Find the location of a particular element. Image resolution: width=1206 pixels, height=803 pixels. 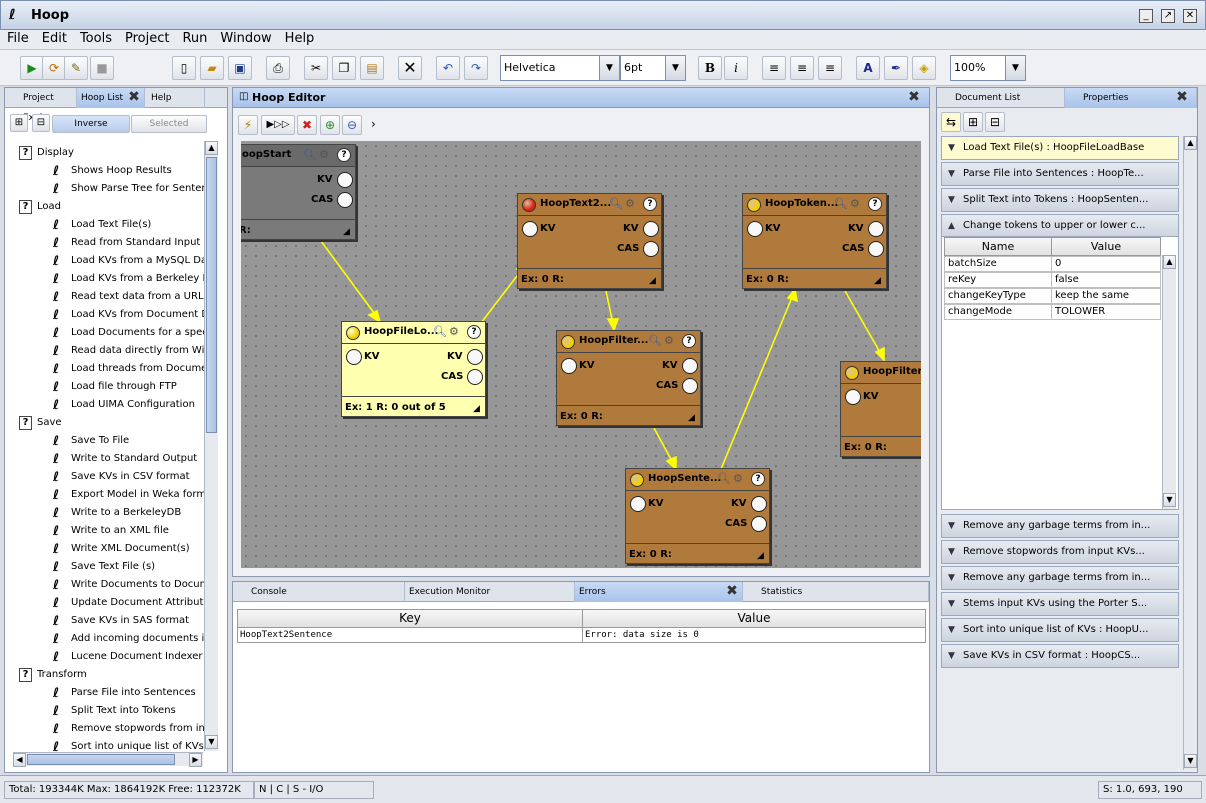

resize-grip-icon: ◢ is located at coordinates (478, 409).